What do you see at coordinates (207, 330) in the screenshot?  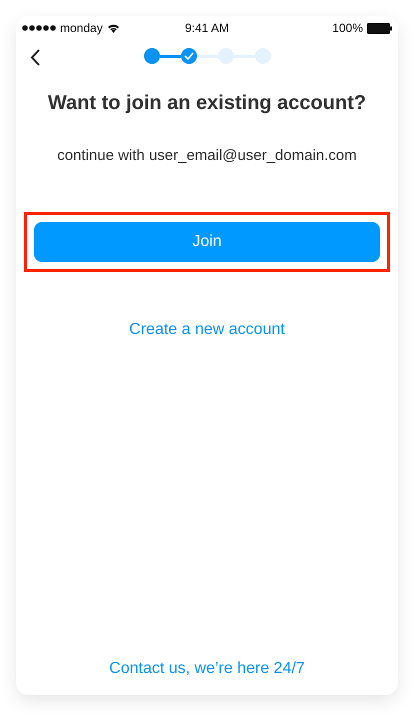 I see `create-account-link: Create a new account` at bounding box center [207, 330].